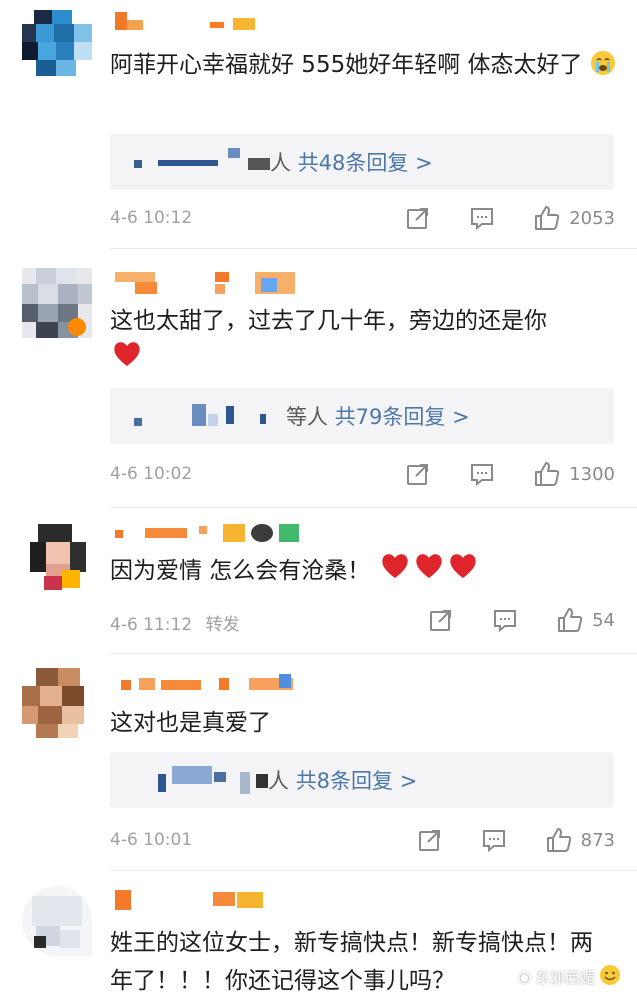 Image resolution: width=637 pixels, height=1000 pixels. What do you see at coordinates (151, 840) in the screenshot?
I see `timestamp: 4-6 10:01` at bounding box center [151, 840].